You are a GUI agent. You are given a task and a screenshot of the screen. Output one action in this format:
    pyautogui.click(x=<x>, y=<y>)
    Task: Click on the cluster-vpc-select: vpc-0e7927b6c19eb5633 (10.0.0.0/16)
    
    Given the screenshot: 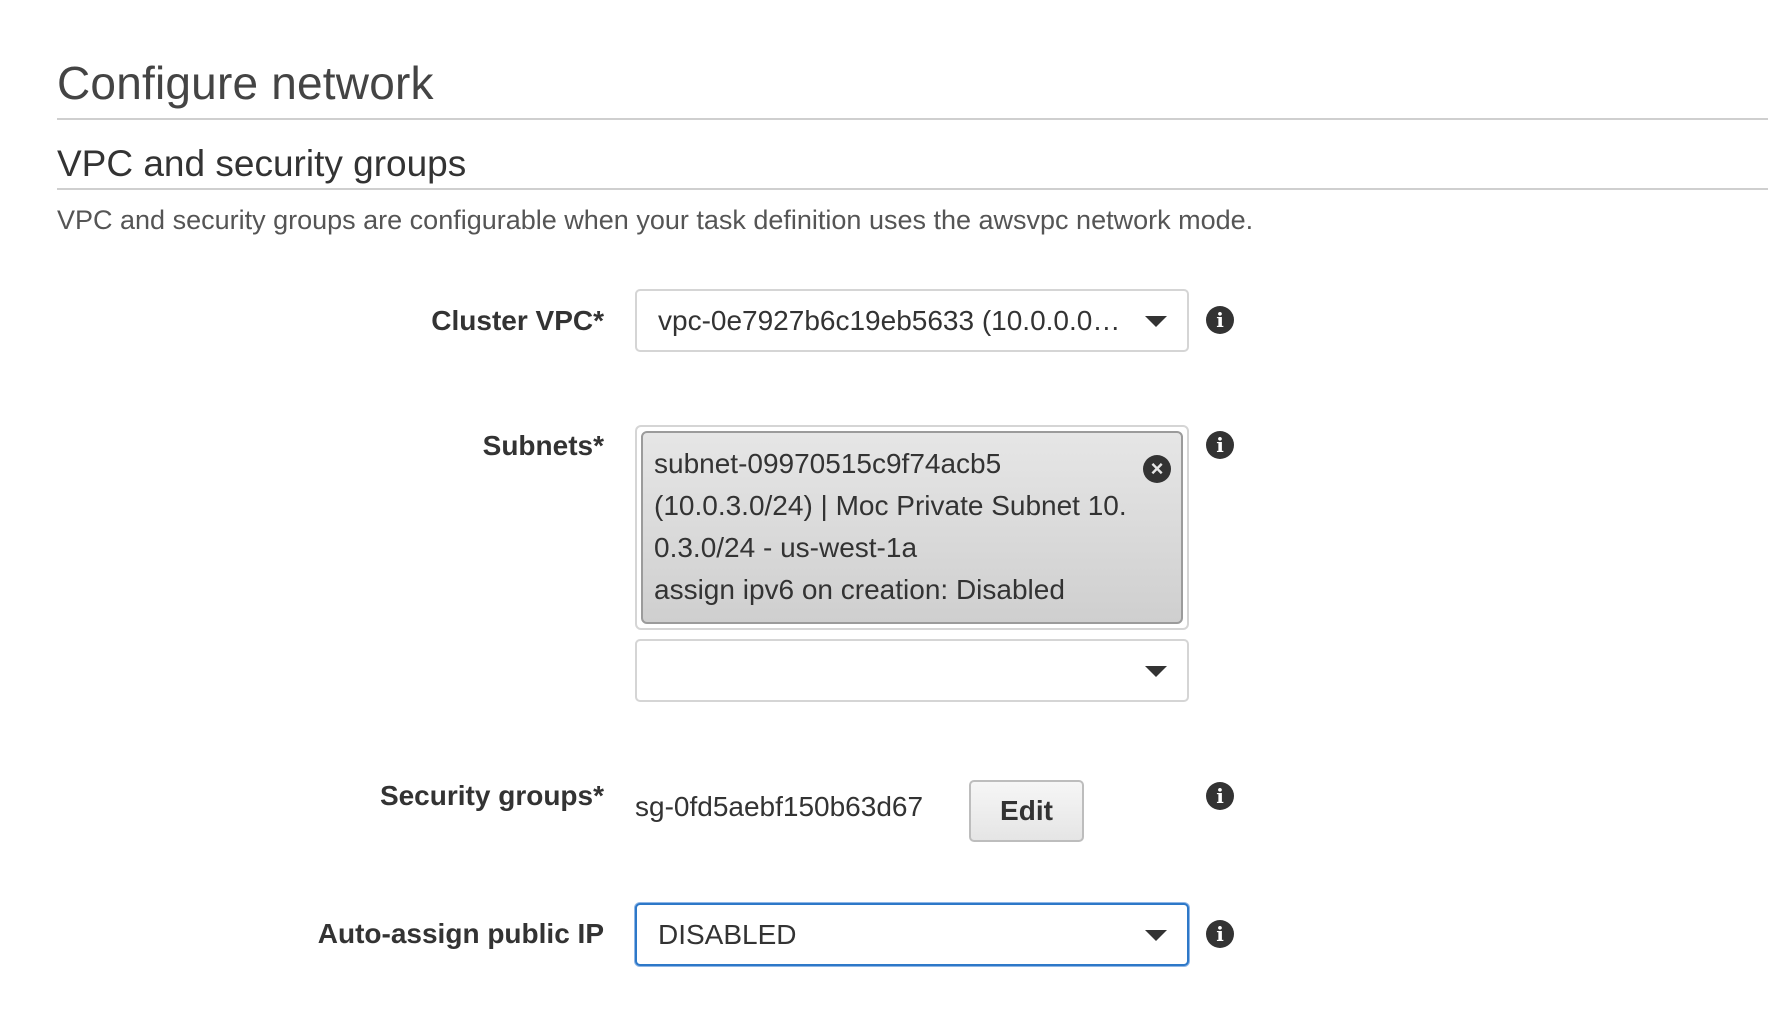 What is the action you would take?
    pyautogui.click(x=912, y=320)
    